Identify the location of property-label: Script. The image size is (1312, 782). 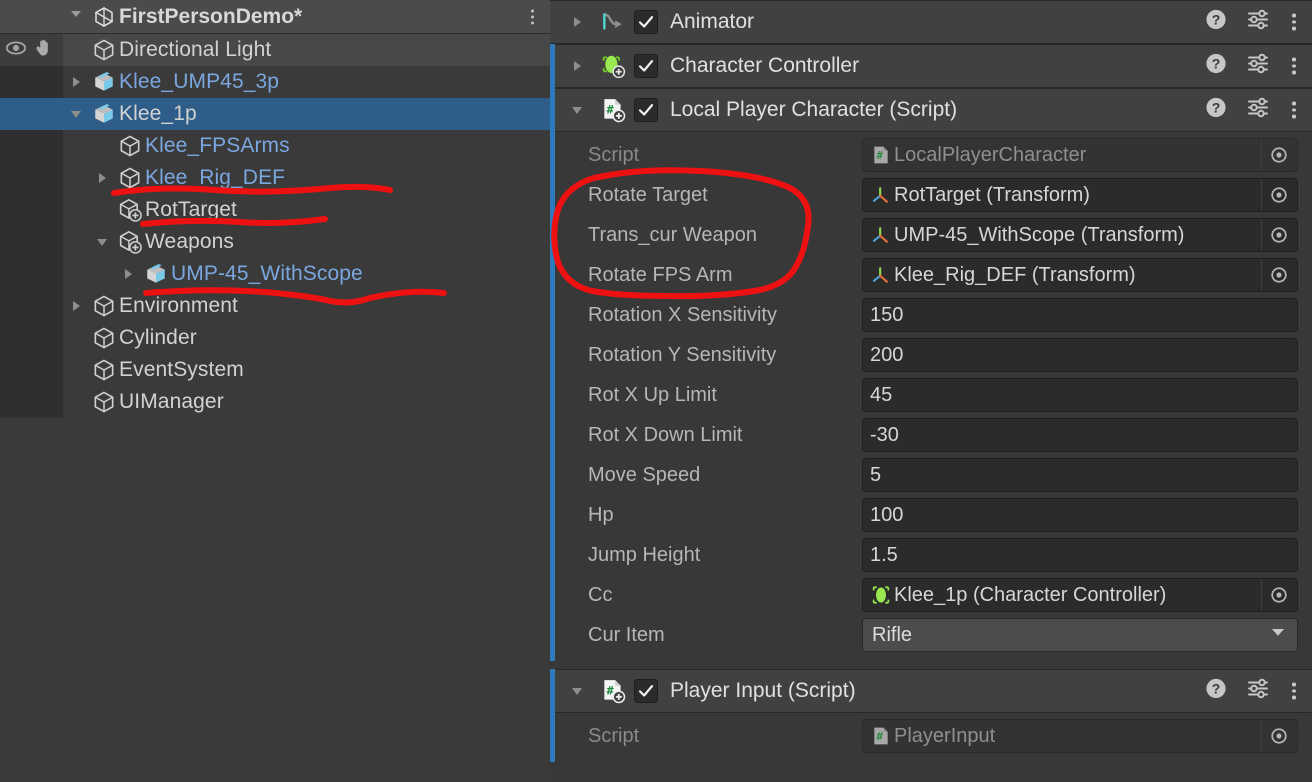
(614, 154).